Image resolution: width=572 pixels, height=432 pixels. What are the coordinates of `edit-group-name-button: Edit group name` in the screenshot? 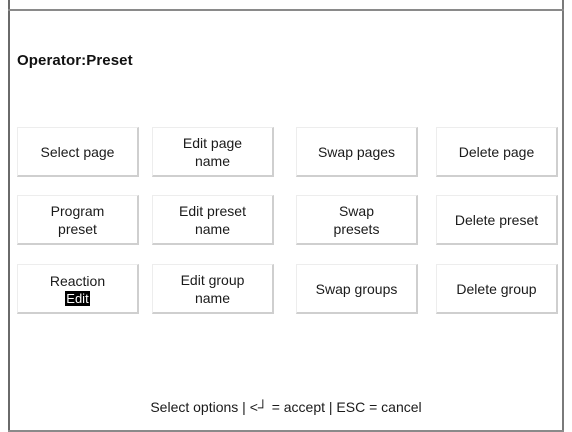 It's located at (213, 289).